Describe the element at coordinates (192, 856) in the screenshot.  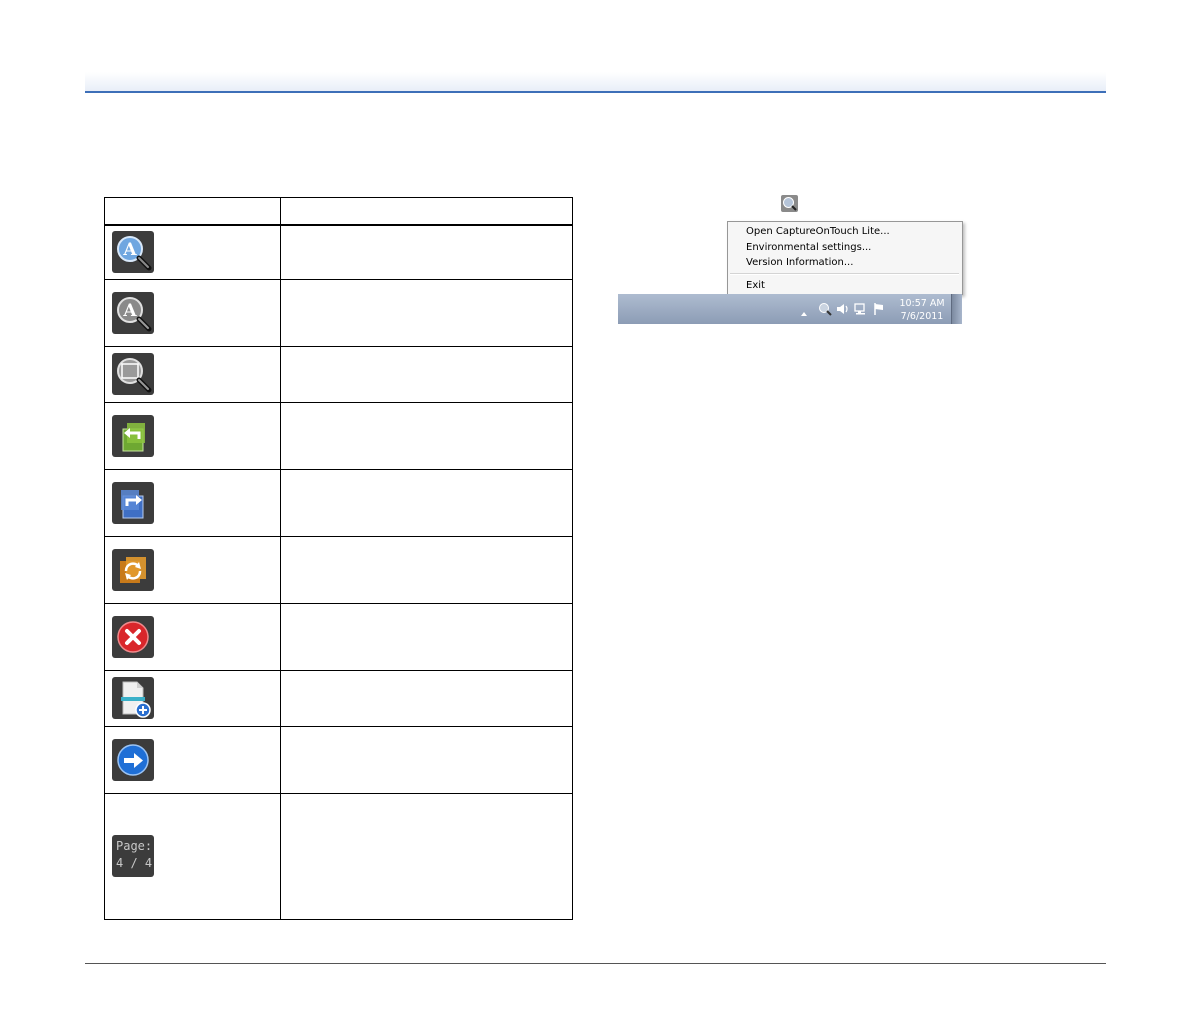
I see `icon-cell: Page: 4 / 4` at that location.